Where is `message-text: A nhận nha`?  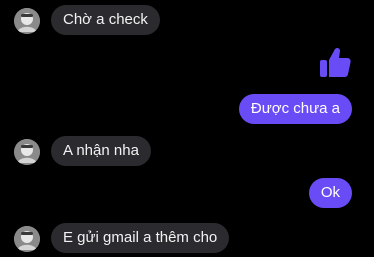 message-text: A nhận nha is located at coordinates (101, 150).